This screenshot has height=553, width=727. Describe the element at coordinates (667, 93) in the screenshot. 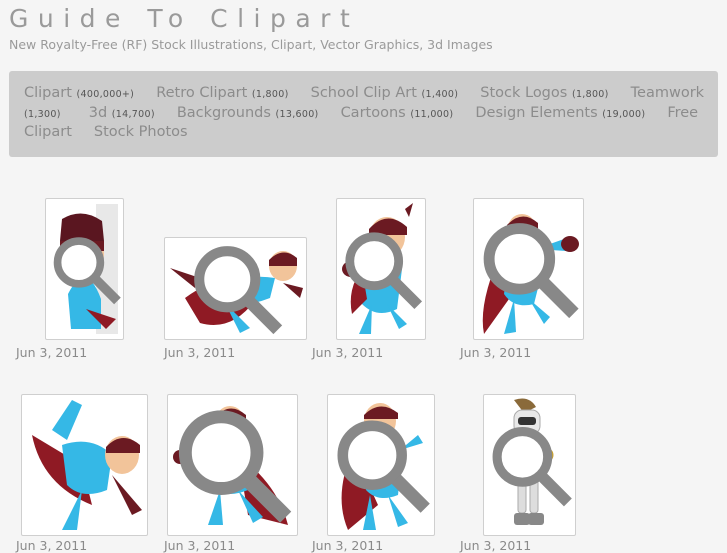

I see `nav-link-teamwork: Teamwork` at that location.